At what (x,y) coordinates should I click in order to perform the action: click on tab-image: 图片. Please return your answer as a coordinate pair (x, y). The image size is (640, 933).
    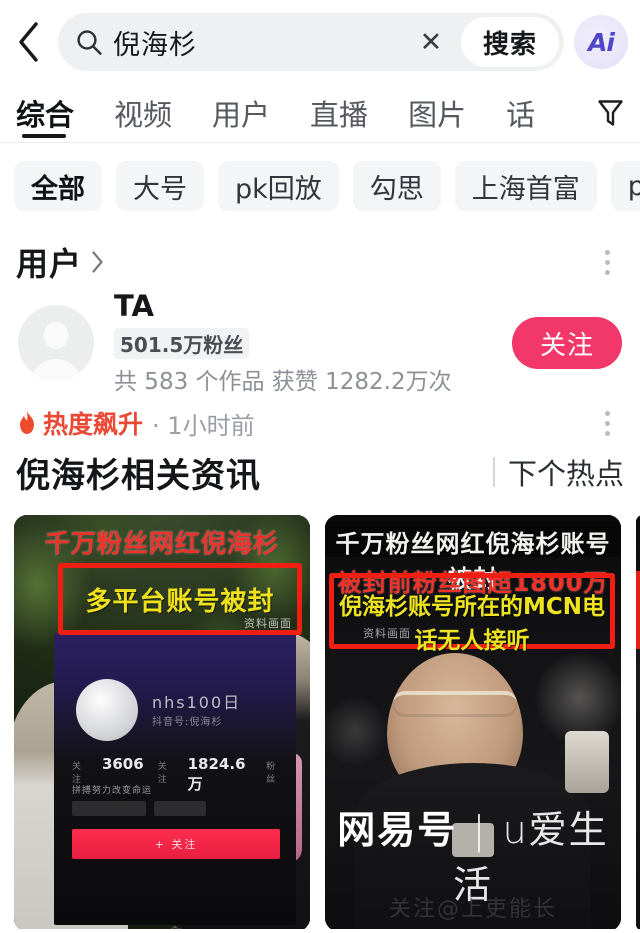
    Looking at the image, I should click on (437, 113).